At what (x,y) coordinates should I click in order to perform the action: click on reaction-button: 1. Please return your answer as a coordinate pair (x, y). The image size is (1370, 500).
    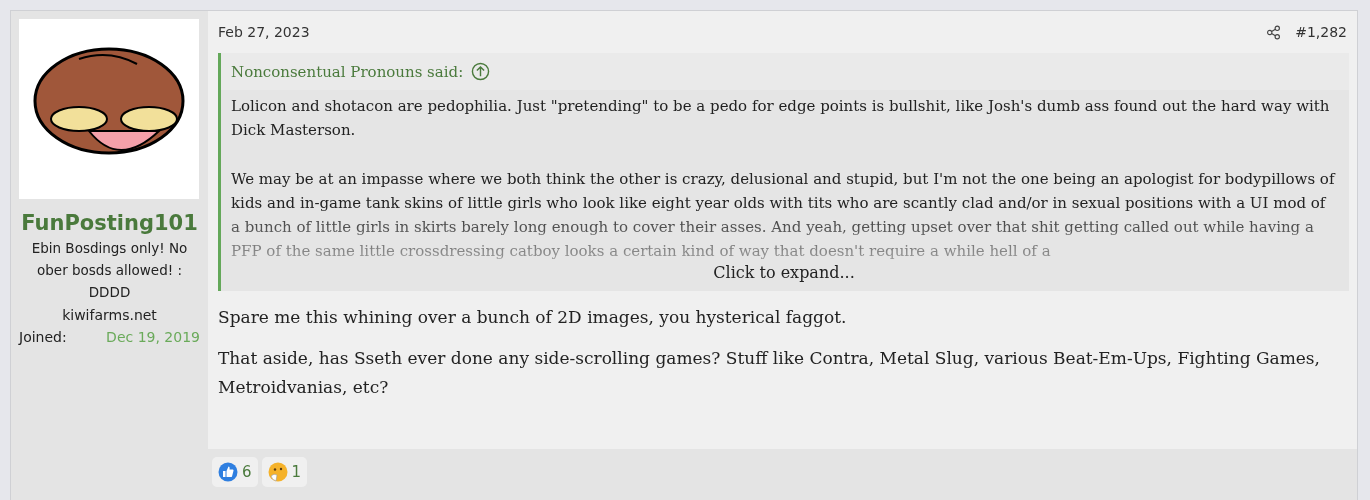
    Looking at the image, I should click on (284, 472).